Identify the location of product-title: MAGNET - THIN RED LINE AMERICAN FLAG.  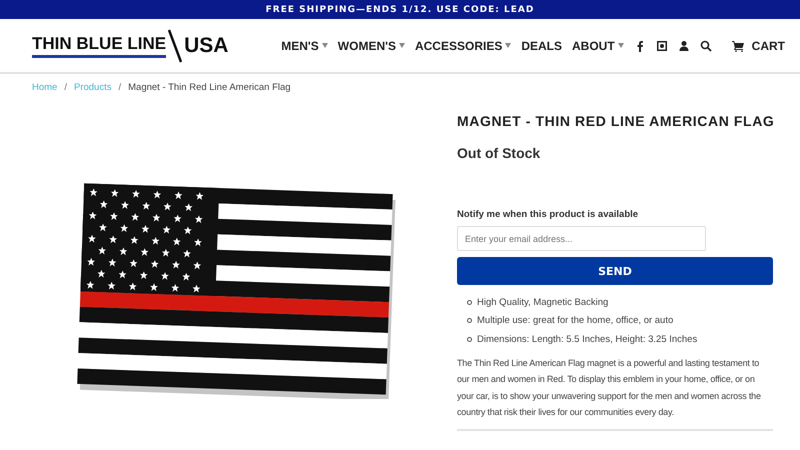
(615, 121).